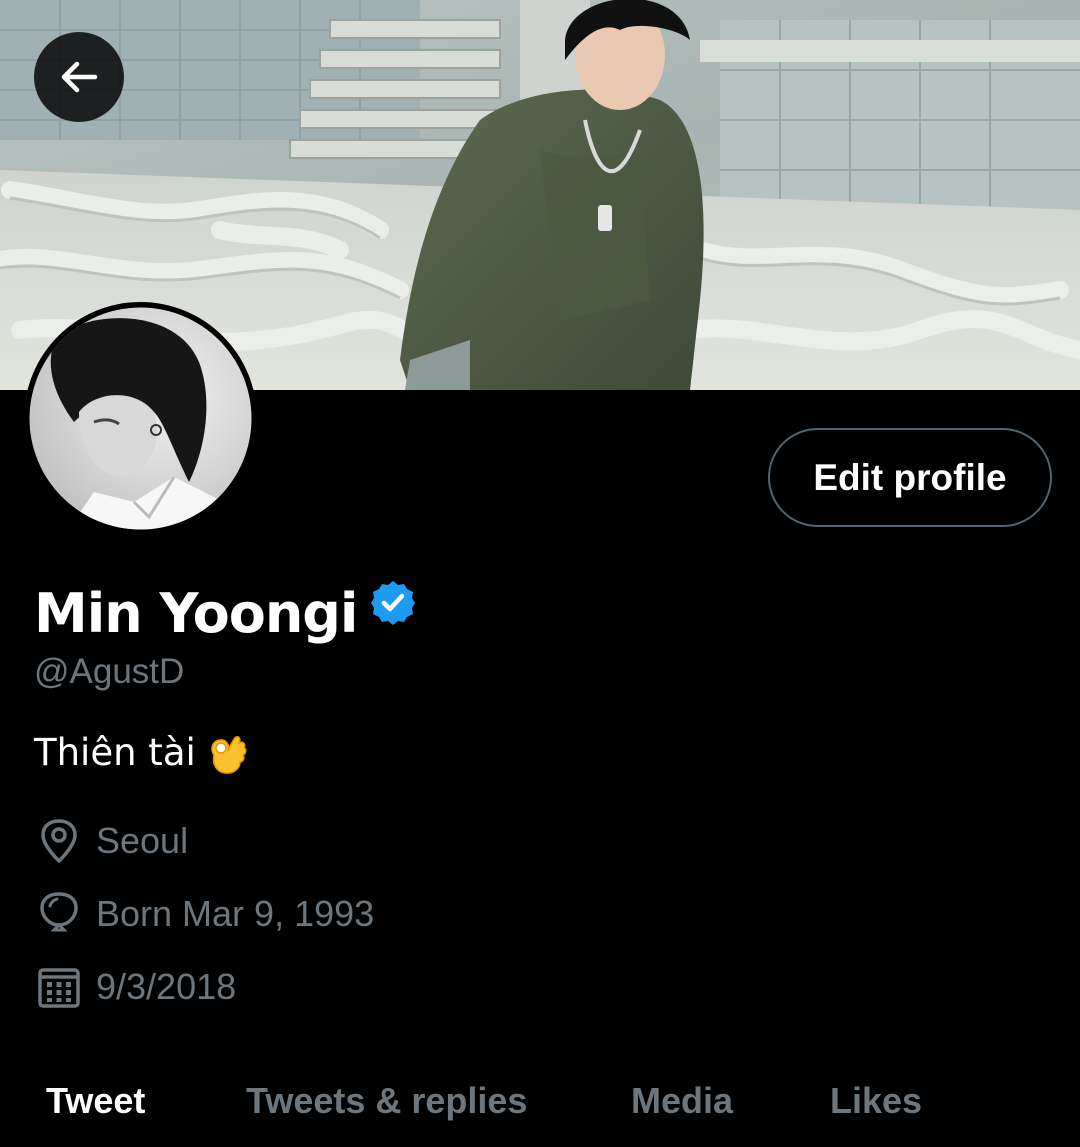  I want to click on calendar-icon, so click(59, 987).